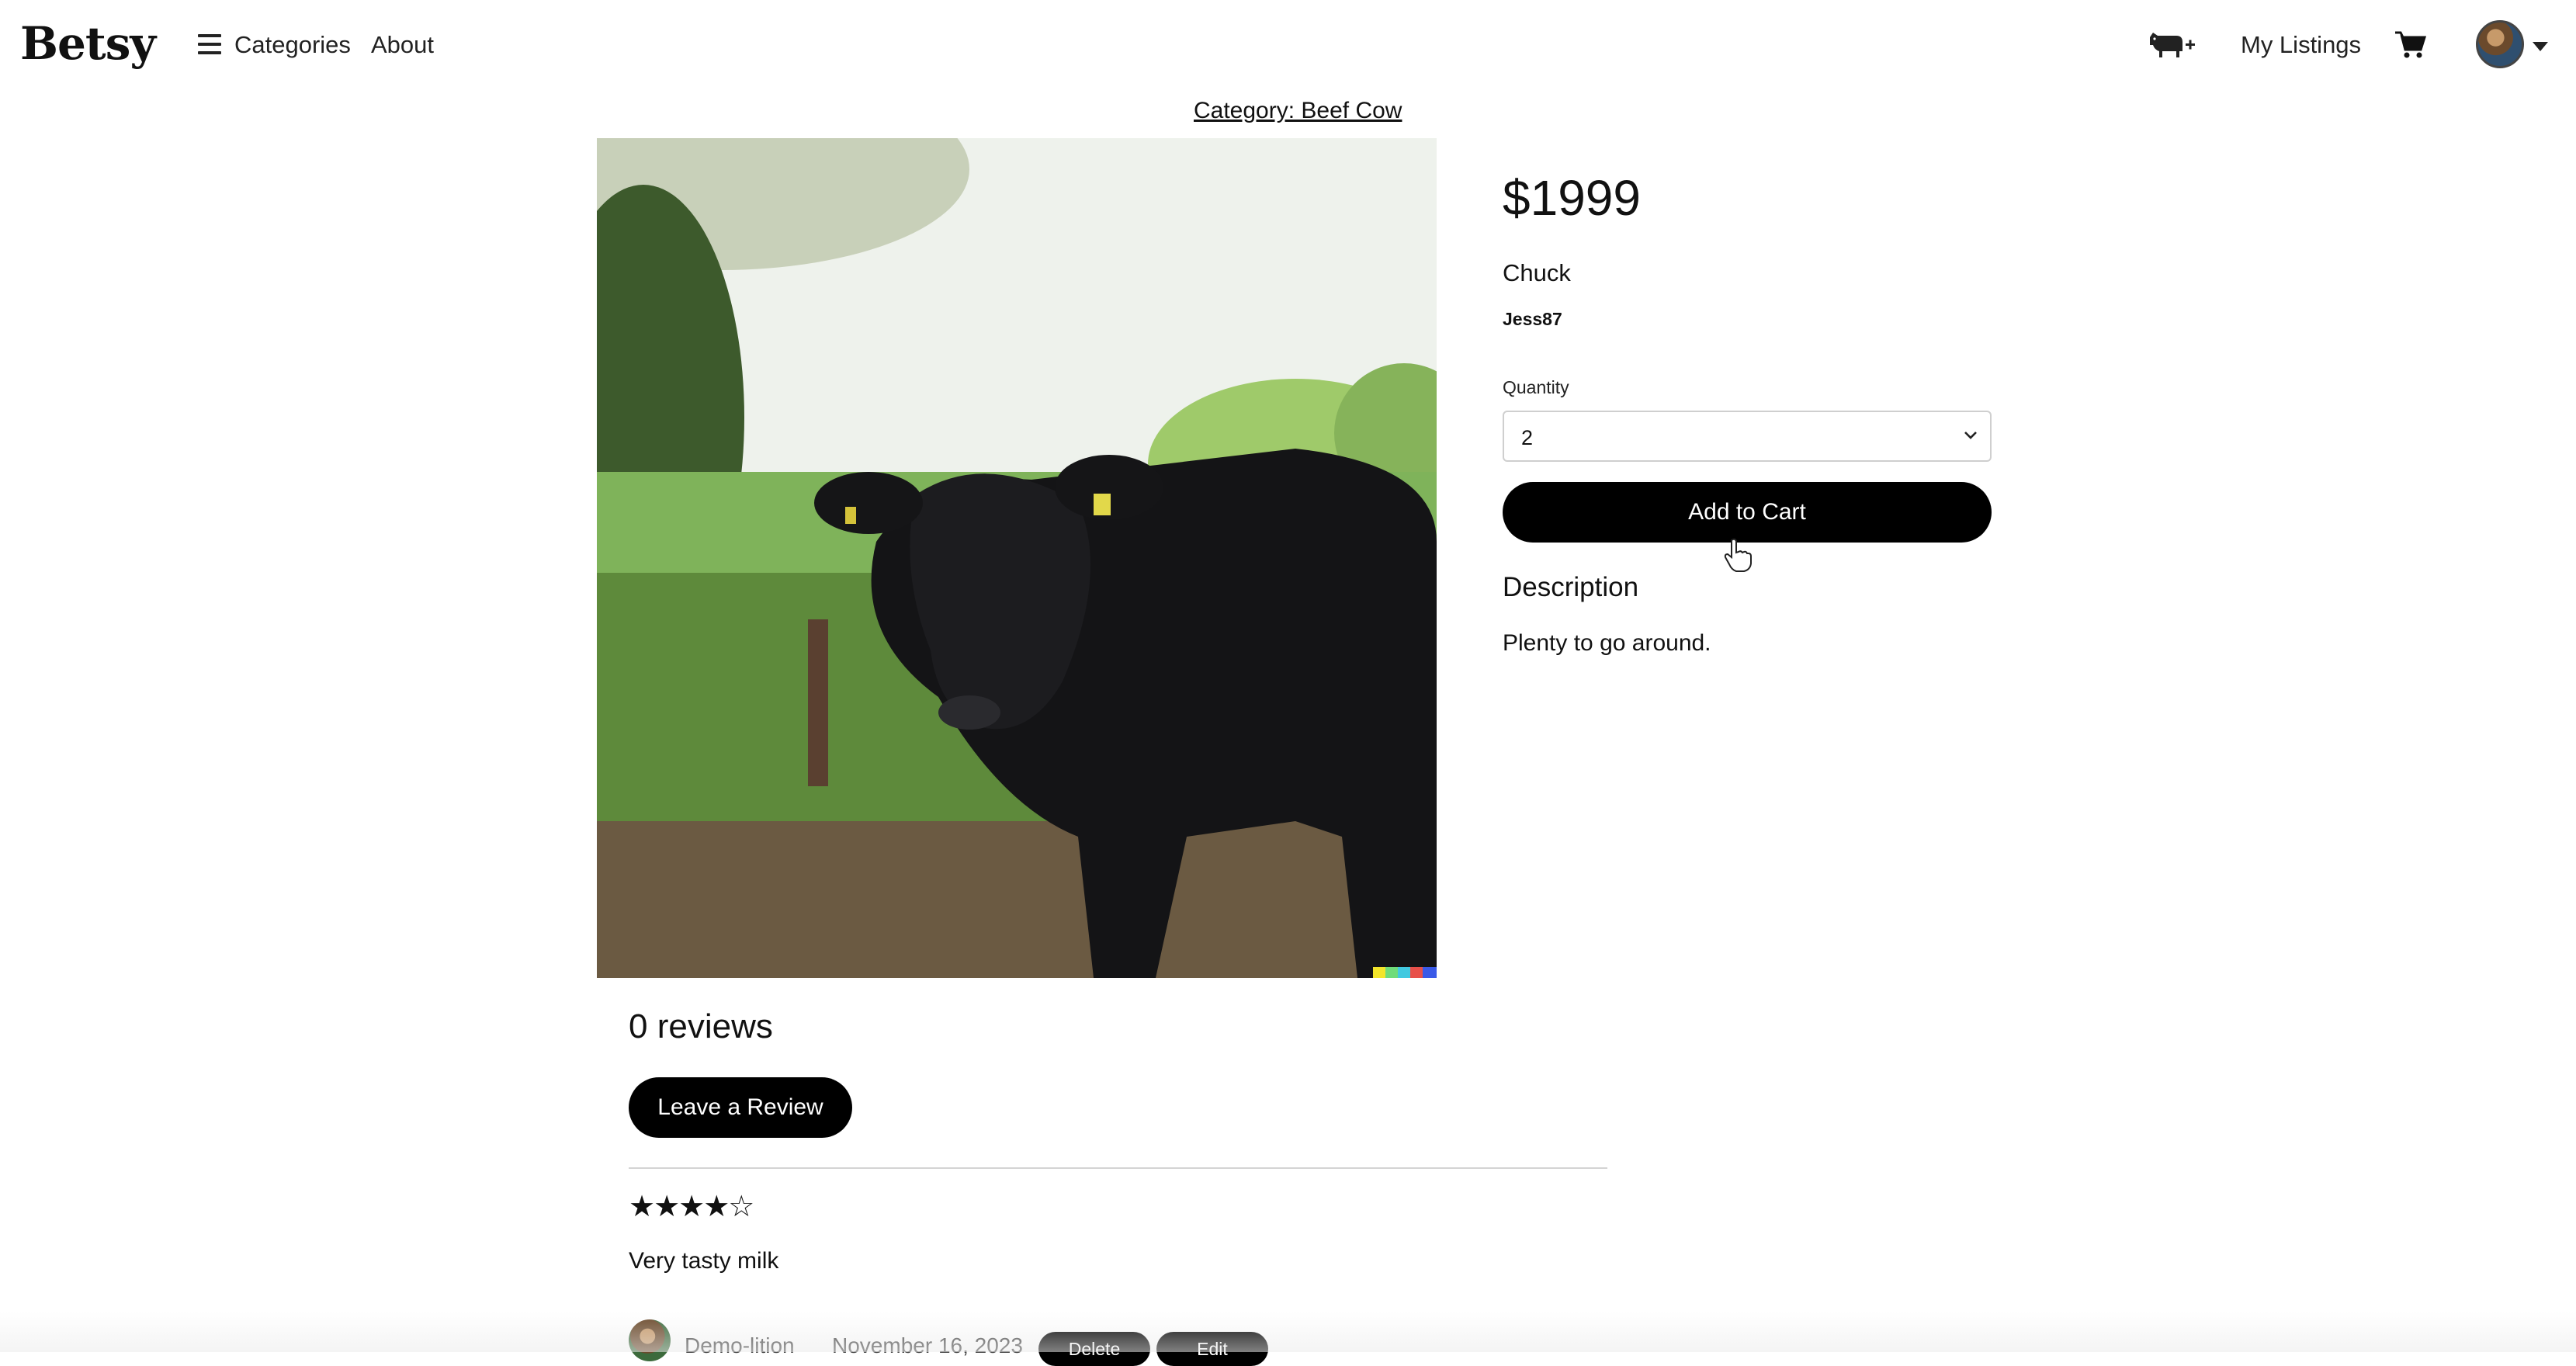 Image resolution: width=2576 pixels, height=1366 pixels. What do you see at coordinates (2301, 45) in the screenshot?
I see `nav-my-listings-link: My Listings` at bounding box center [2301, 45].